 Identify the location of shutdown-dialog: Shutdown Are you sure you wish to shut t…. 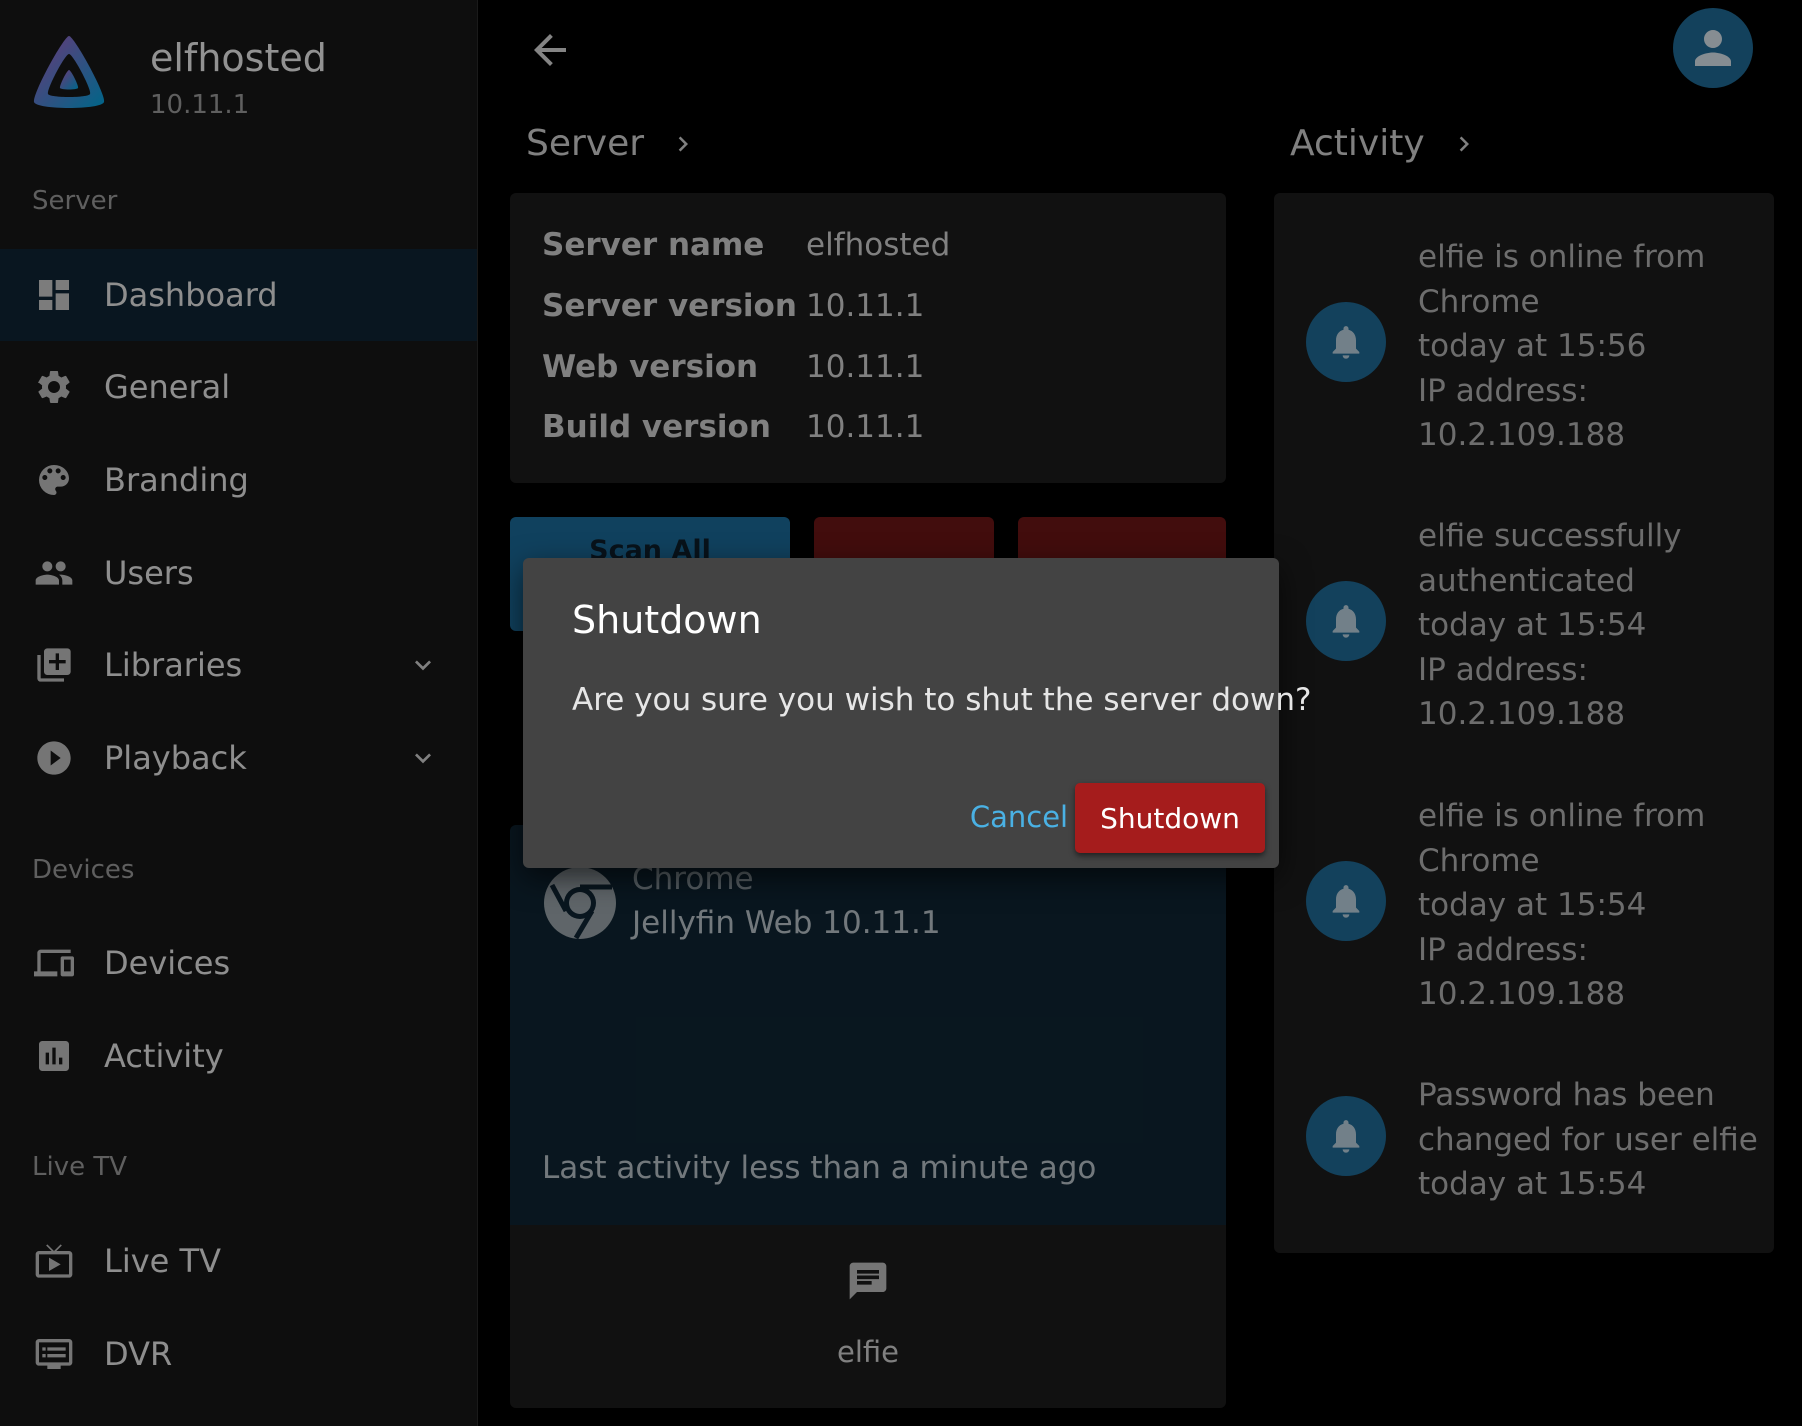
(917, 713).